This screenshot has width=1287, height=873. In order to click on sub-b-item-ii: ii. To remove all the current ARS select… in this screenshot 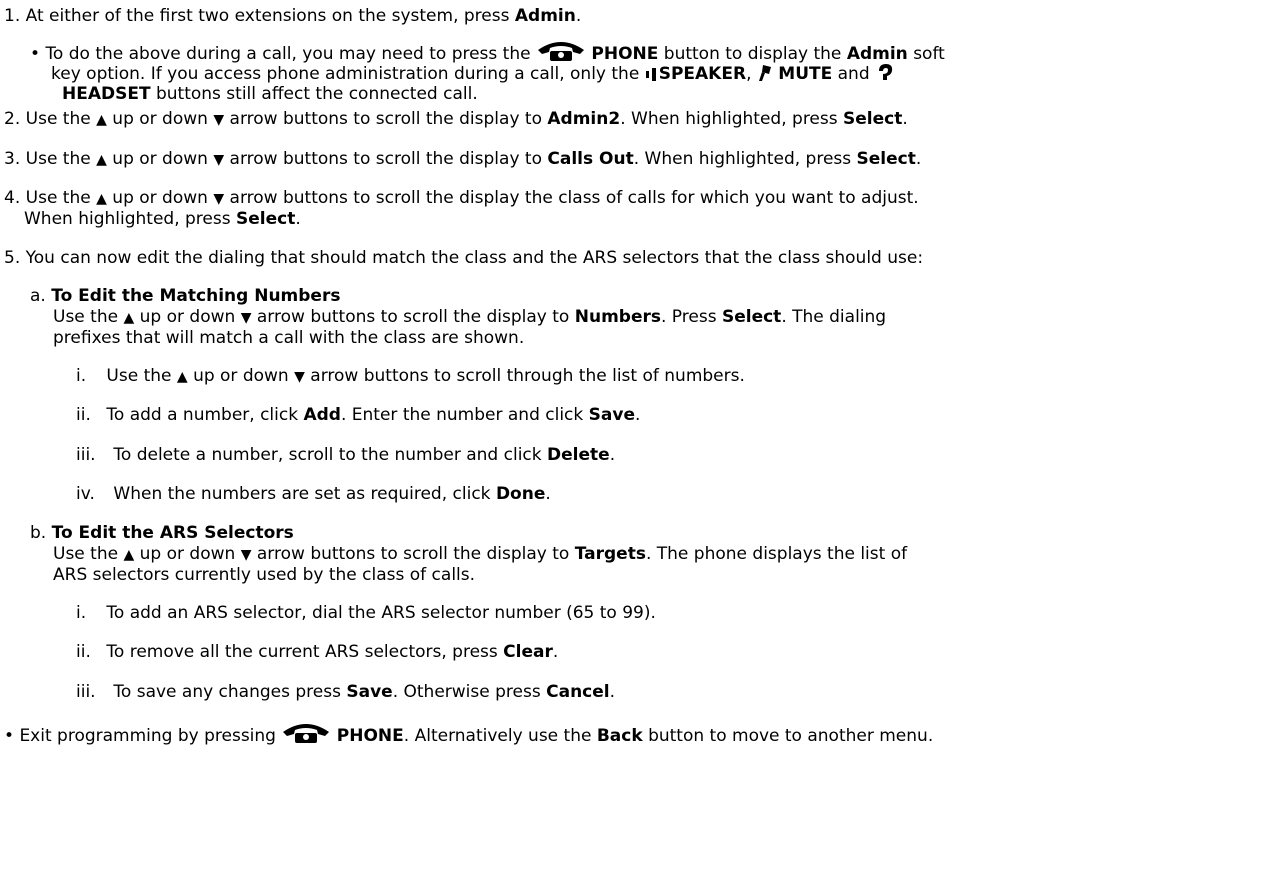, I will do `click(317, 652)`.